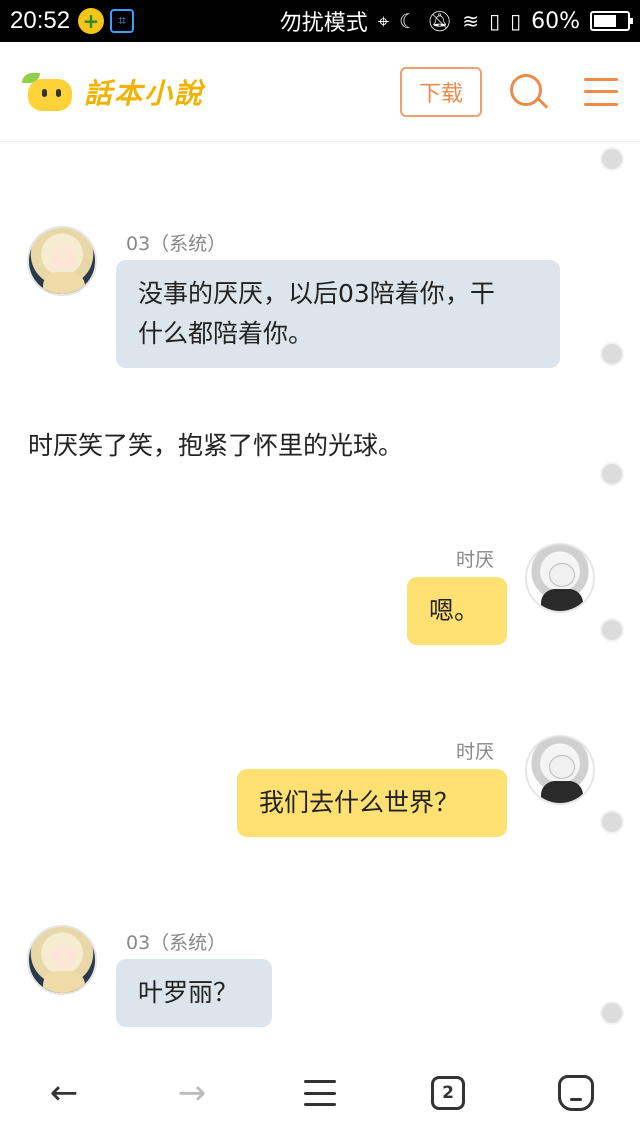  What do you see at coordinates (454, 610) in the screenshot?
I see `bubble-line: 嗯。` at bounding box center [454, 610].